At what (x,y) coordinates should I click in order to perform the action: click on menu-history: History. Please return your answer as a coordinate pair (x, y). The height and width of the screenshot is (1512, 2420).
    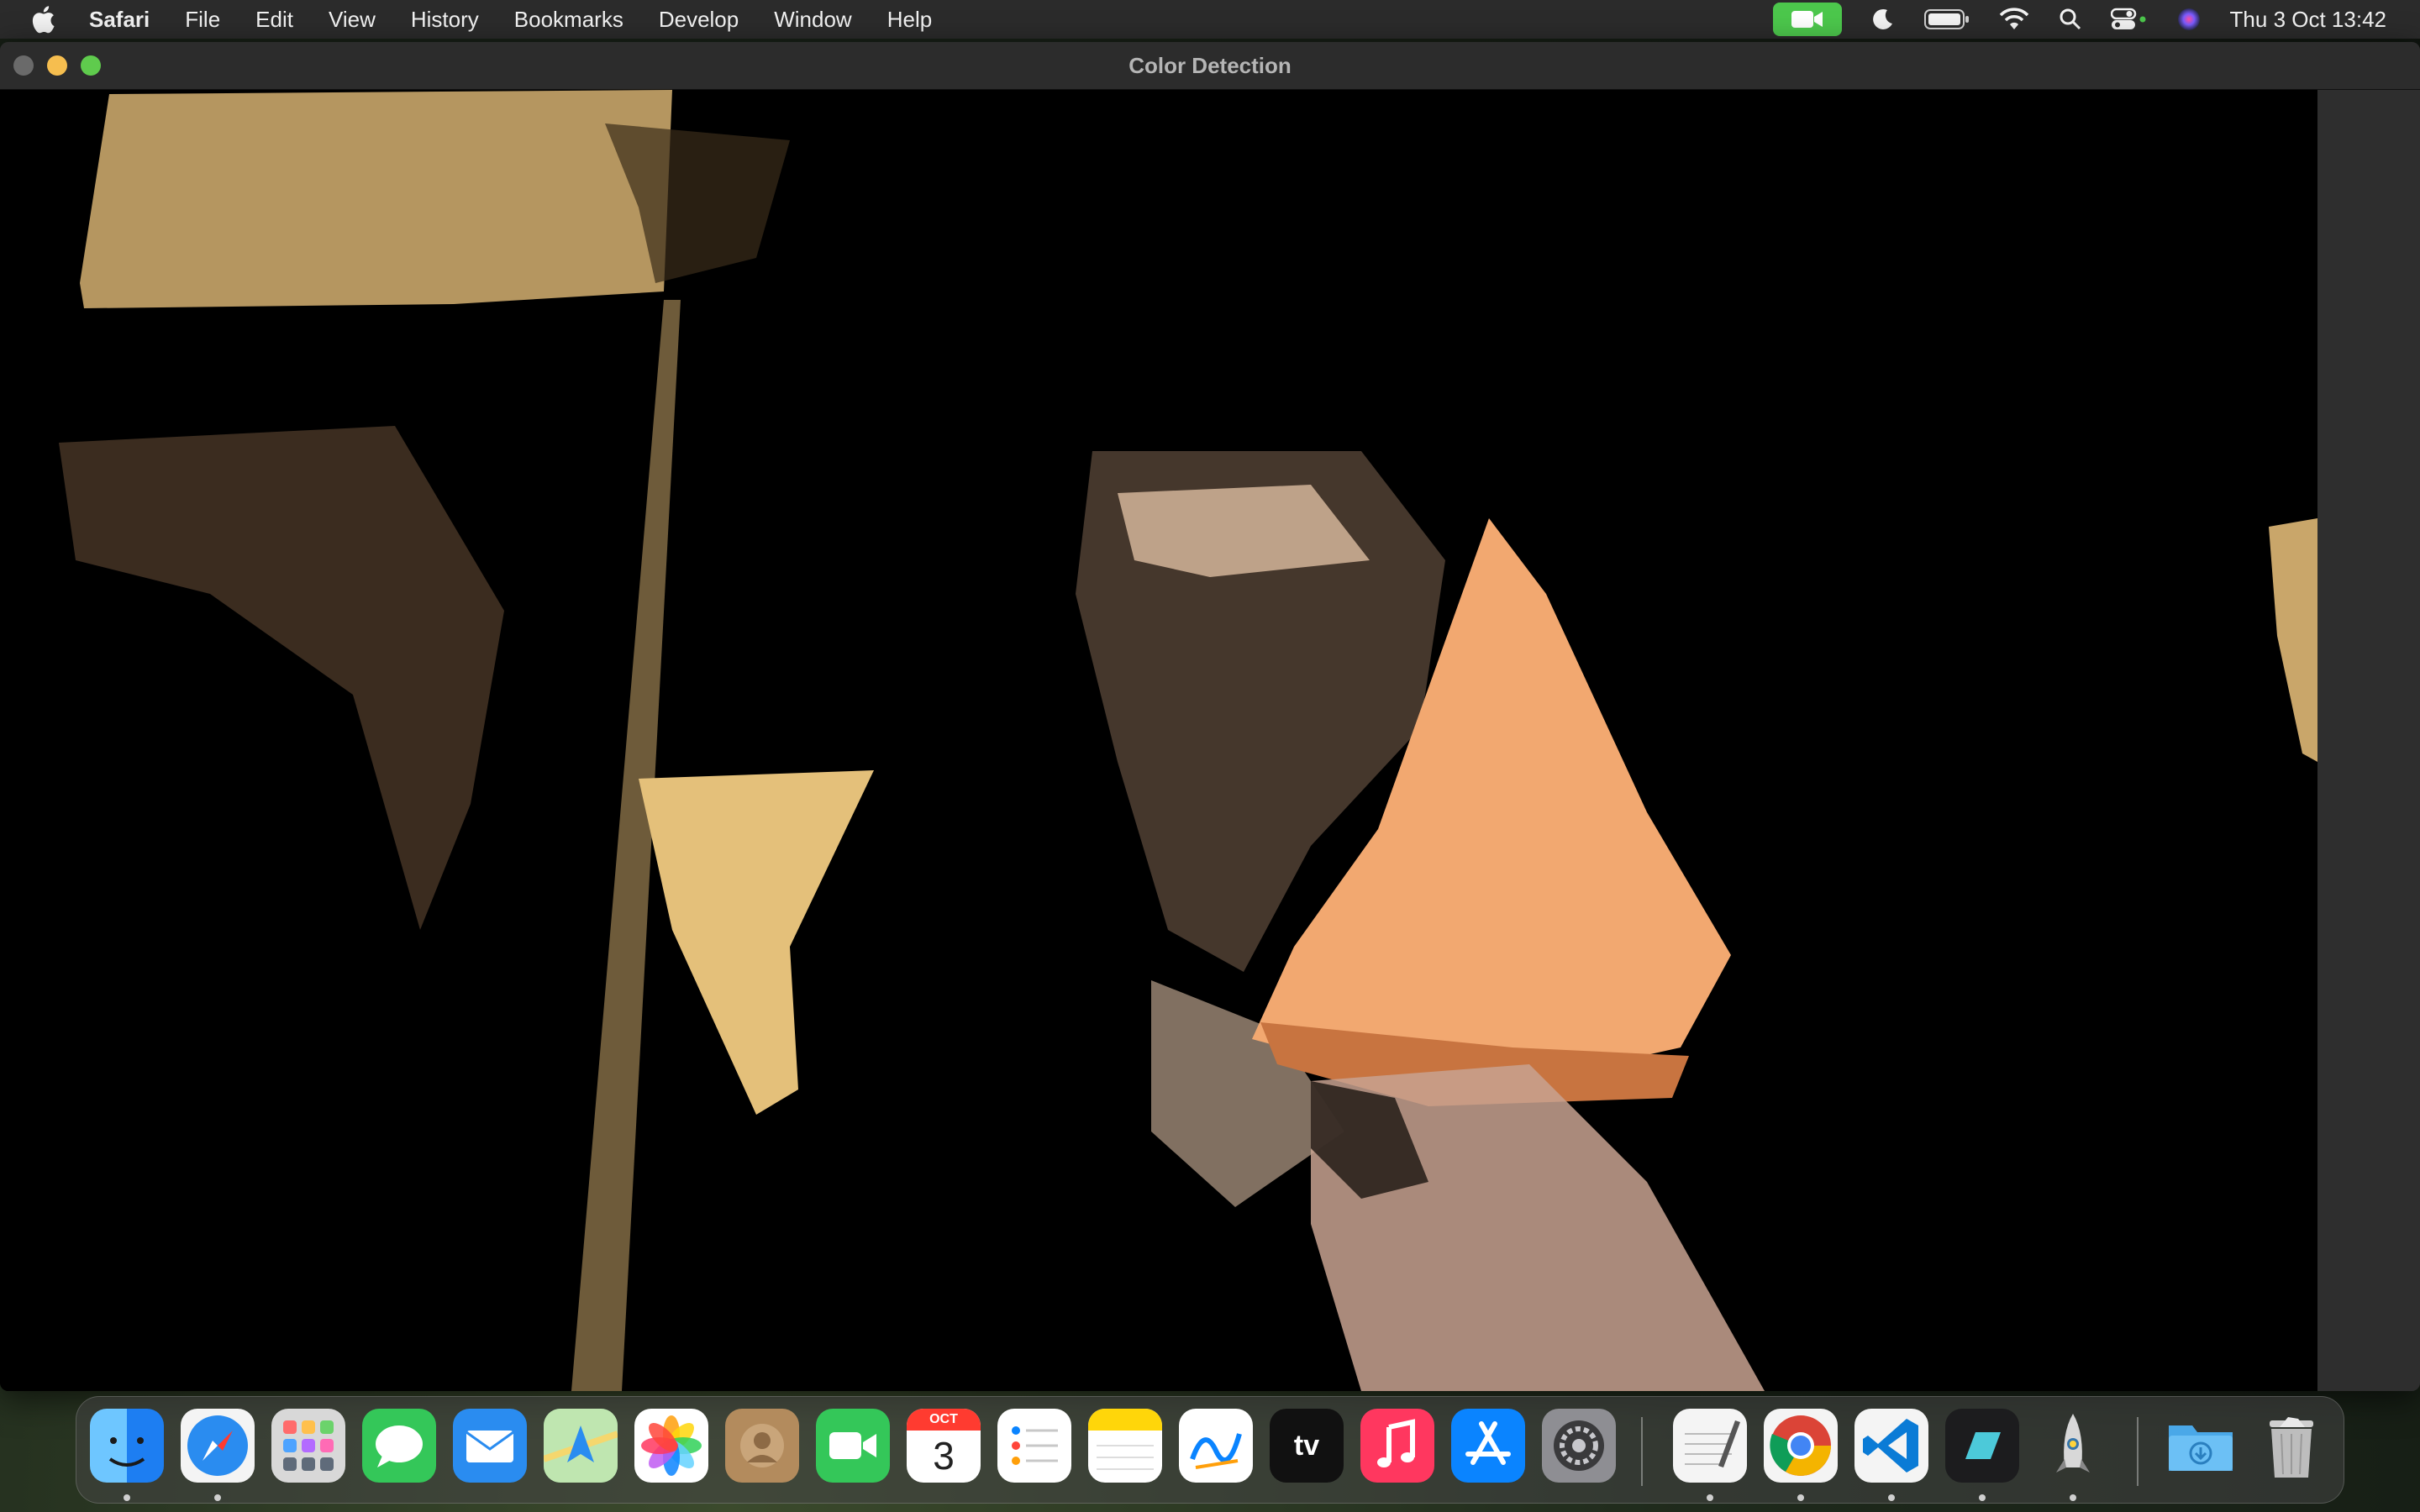
    Looking at the image, I should click on (445, 20).